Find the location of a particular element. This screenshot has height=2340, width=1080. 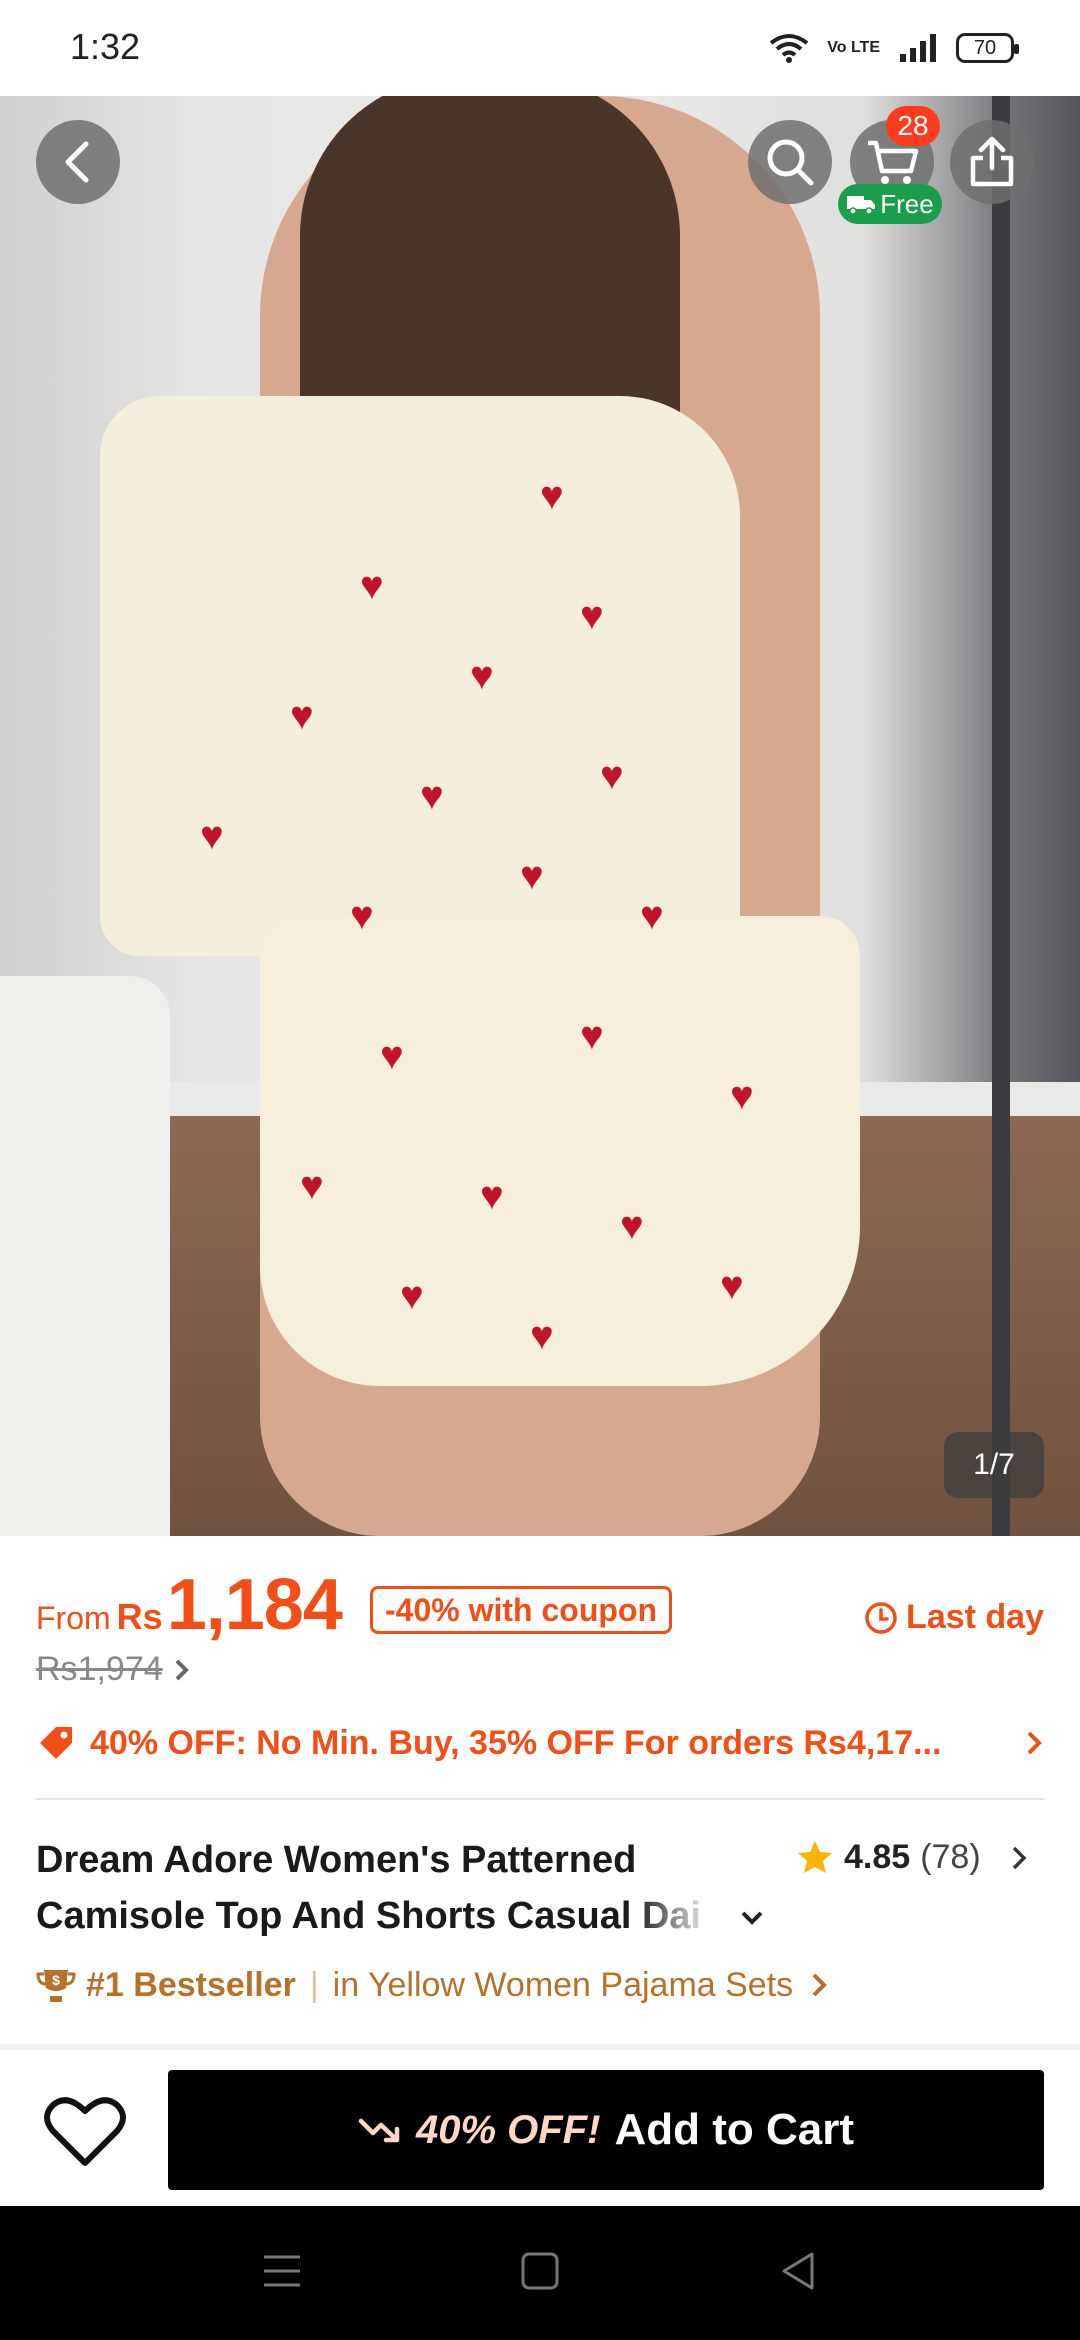

review-count: (78) is located at coordinates (950, 1857).